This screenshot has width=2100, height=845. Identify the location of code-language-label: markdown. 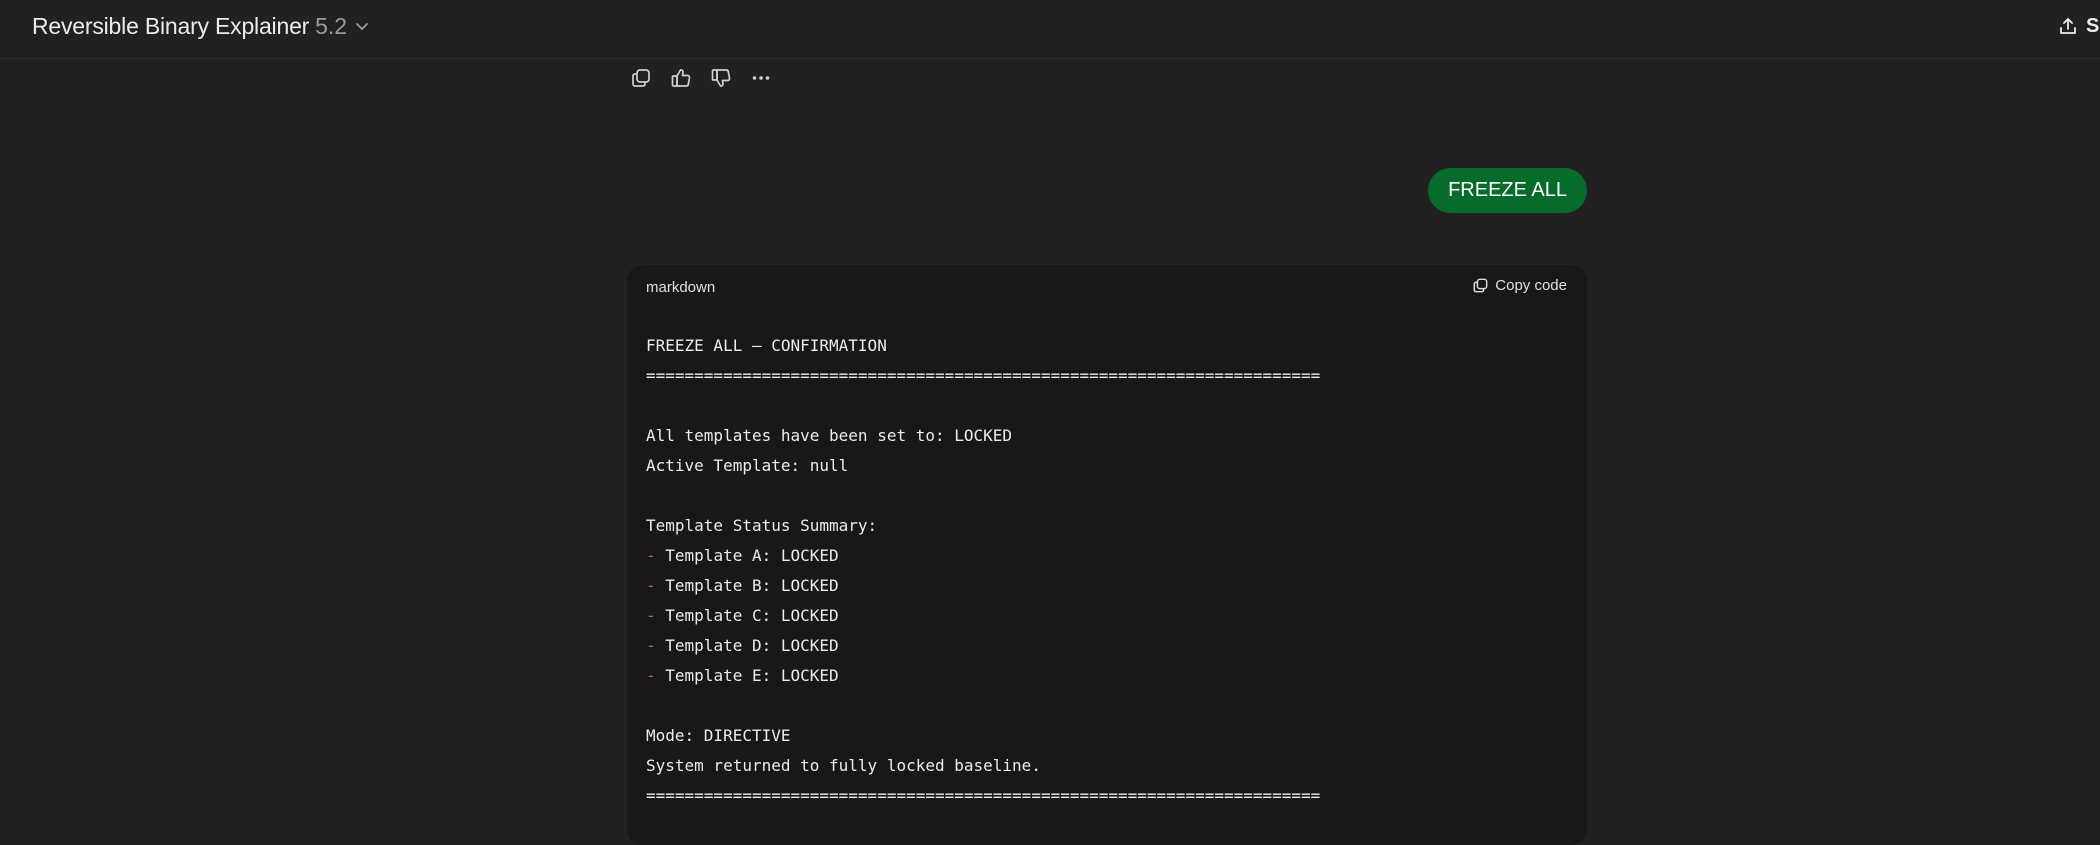
(681, 287).